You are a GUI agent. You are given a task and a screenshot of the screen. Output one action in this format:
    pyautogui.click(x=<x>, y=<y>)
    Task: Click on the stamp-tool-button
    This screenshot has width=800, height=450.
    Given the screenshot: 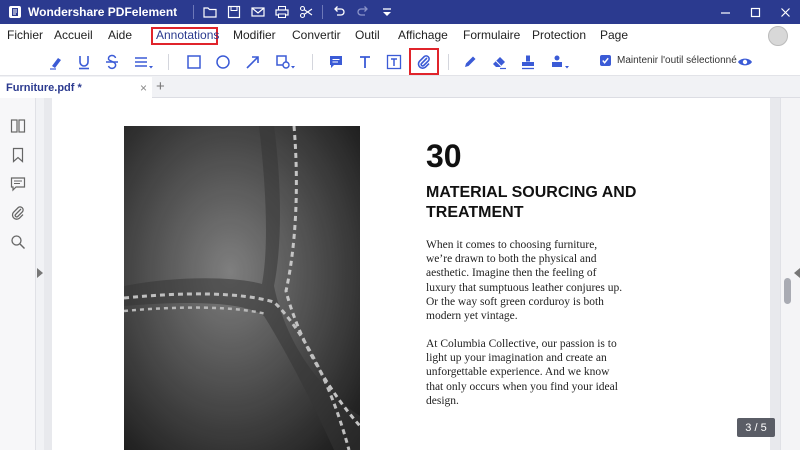 What is the action you would take?
    pyautogui.click(x=528, y=62)
    